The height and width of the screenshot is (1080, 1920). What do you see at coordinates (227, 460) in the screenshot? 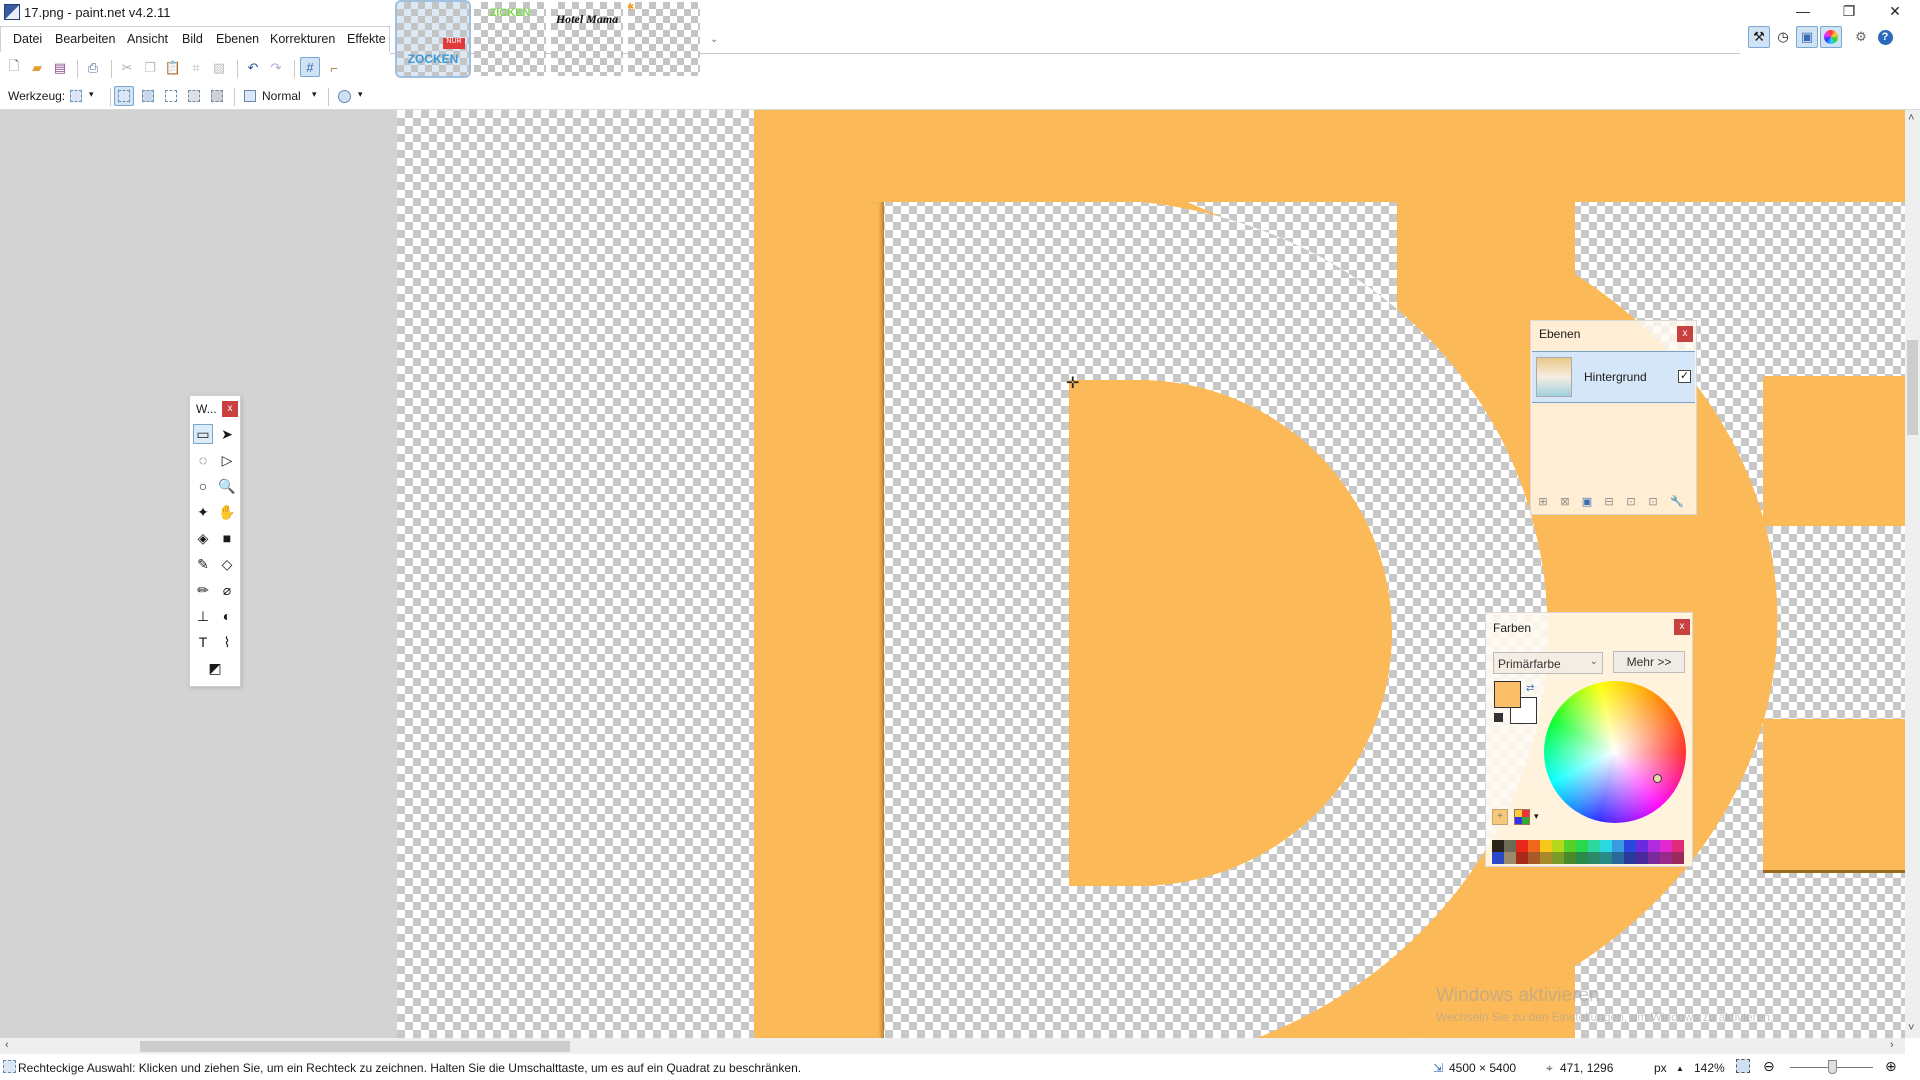
I see `move-selection-tool-icon: ▷` at bounding box center [227, 460].